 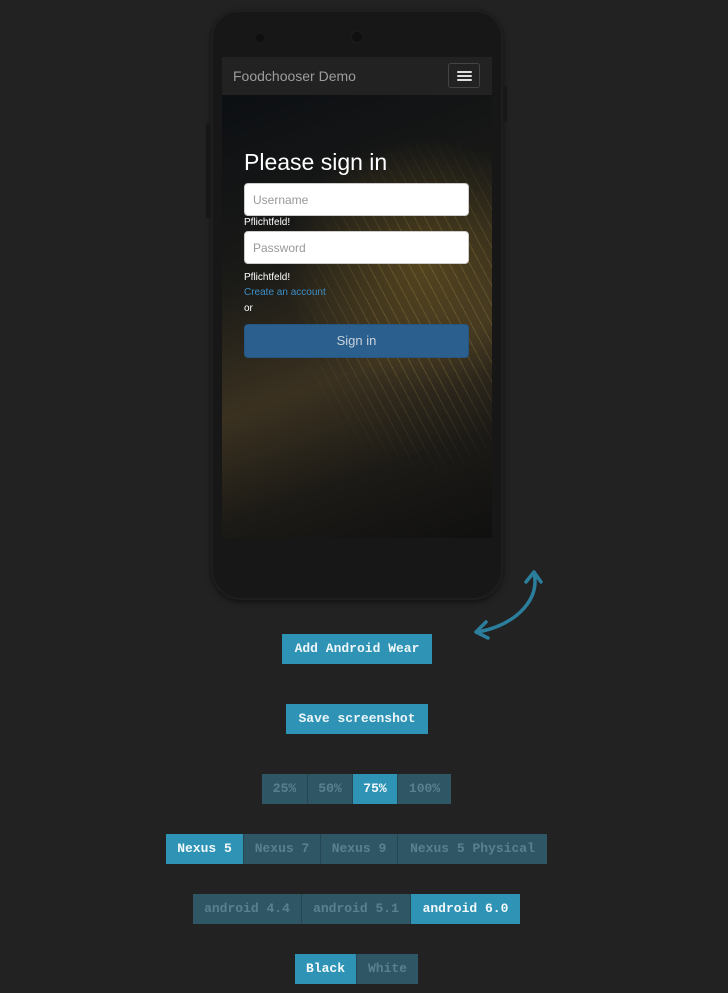 I want to click on username-required-hint: Pflichtfeld!, so click(x=267, y=222).